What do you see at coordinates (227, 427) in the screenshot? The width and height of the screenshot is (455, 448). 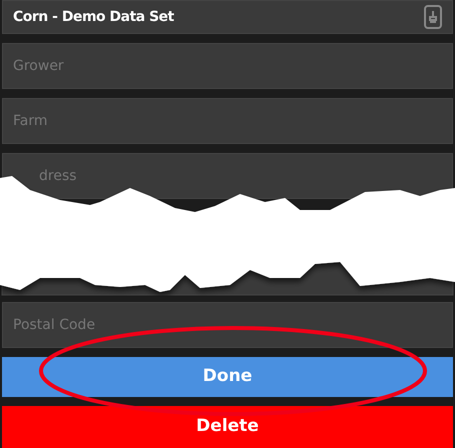 I see `delete-button: Delete` at bounding box center [227, 427].